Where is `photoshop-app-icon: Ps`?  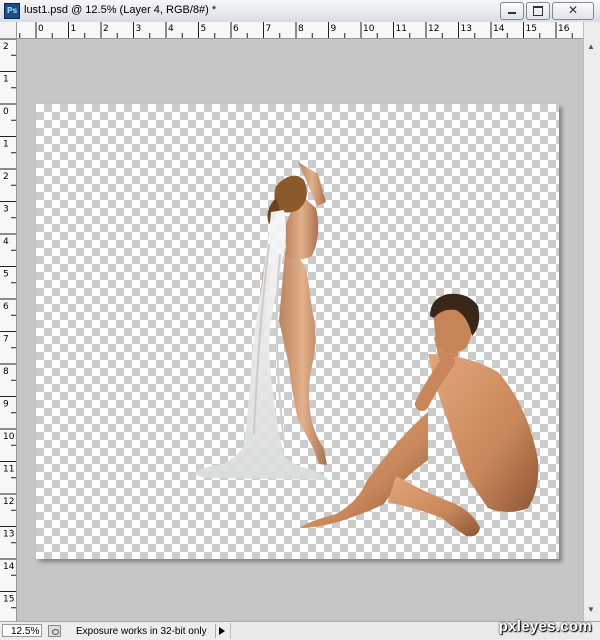
photoshop-app-icon: Ps is located at coordinates (12, 11).